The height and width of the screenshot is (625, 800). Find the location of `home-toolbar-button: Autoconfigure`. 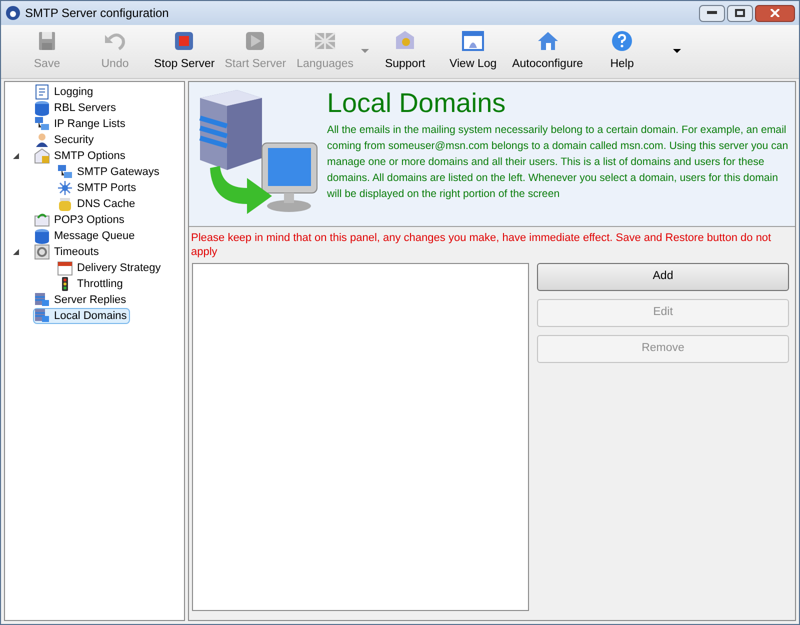

home-toolbar-button: Autoconfigure is located at coordinates (547, 52).